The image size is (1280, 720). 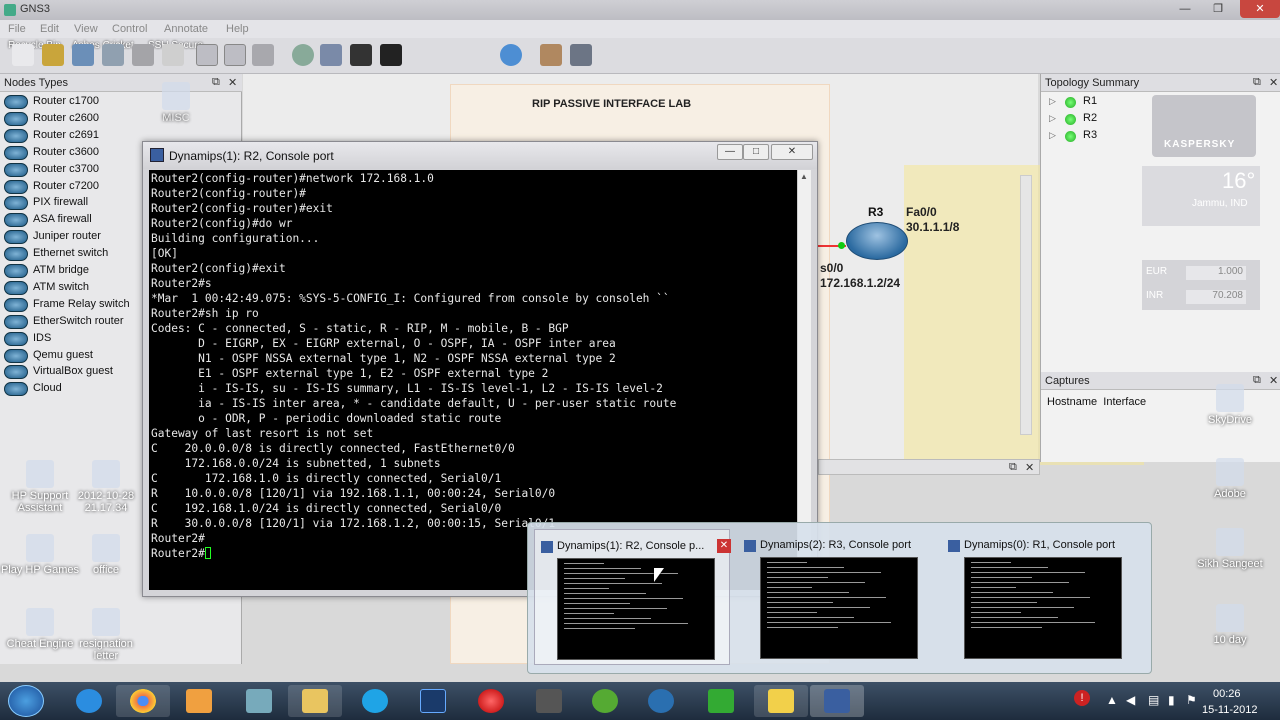 What do you see at coordinates (315, 701) in the screenshot?
I see `taskbar-explorer` at bounding box center [315, 701].